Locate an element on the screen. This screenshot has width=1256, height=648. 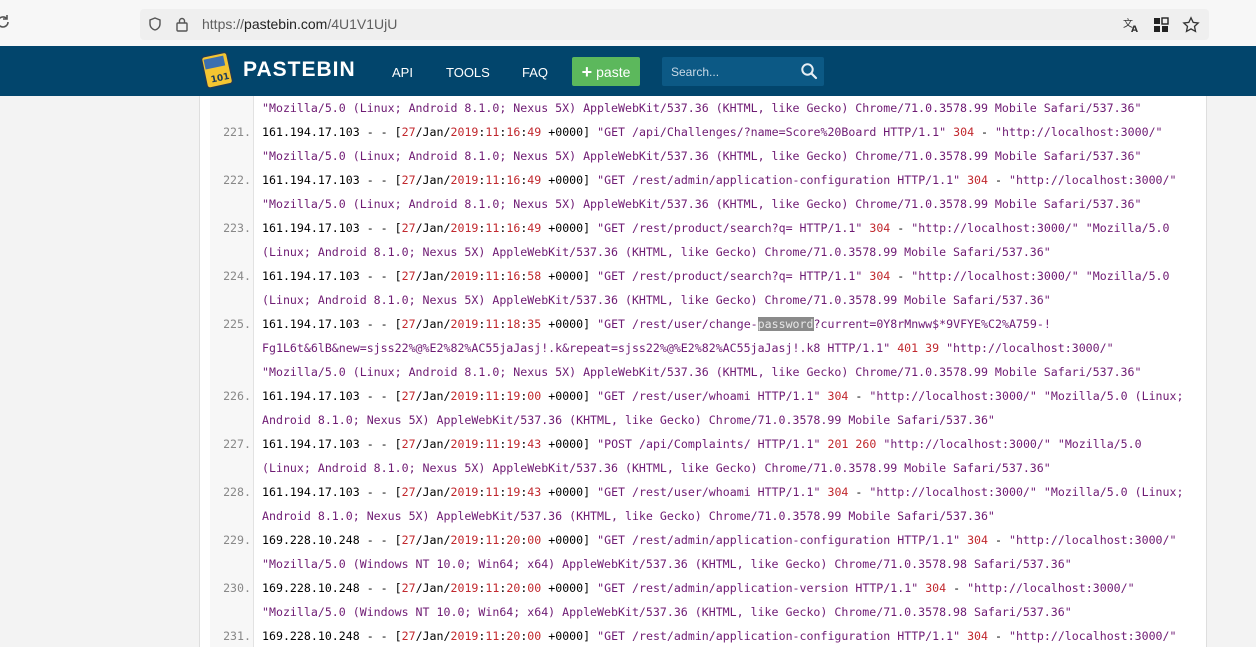
code-token: 18 is located at coordinates (513, 324).